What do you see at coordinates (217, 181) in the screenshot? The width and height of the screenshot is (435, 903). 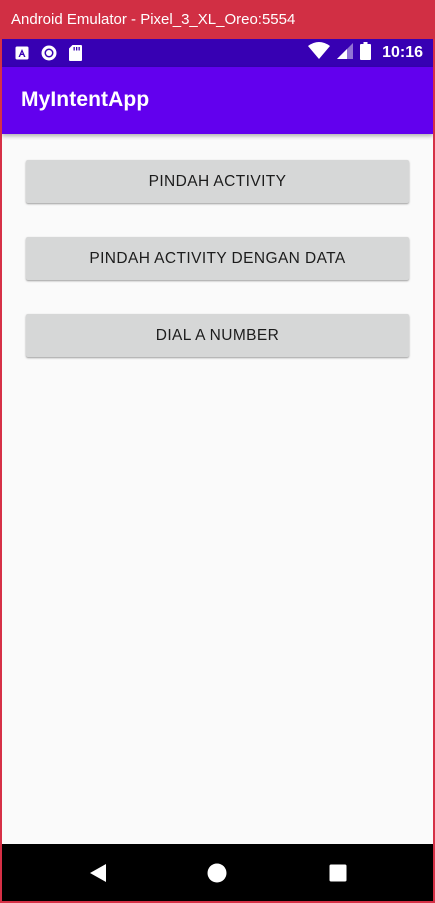 I see `move-activity-button: PINDAH ACTIVITY` at bounding box center [217, 181].